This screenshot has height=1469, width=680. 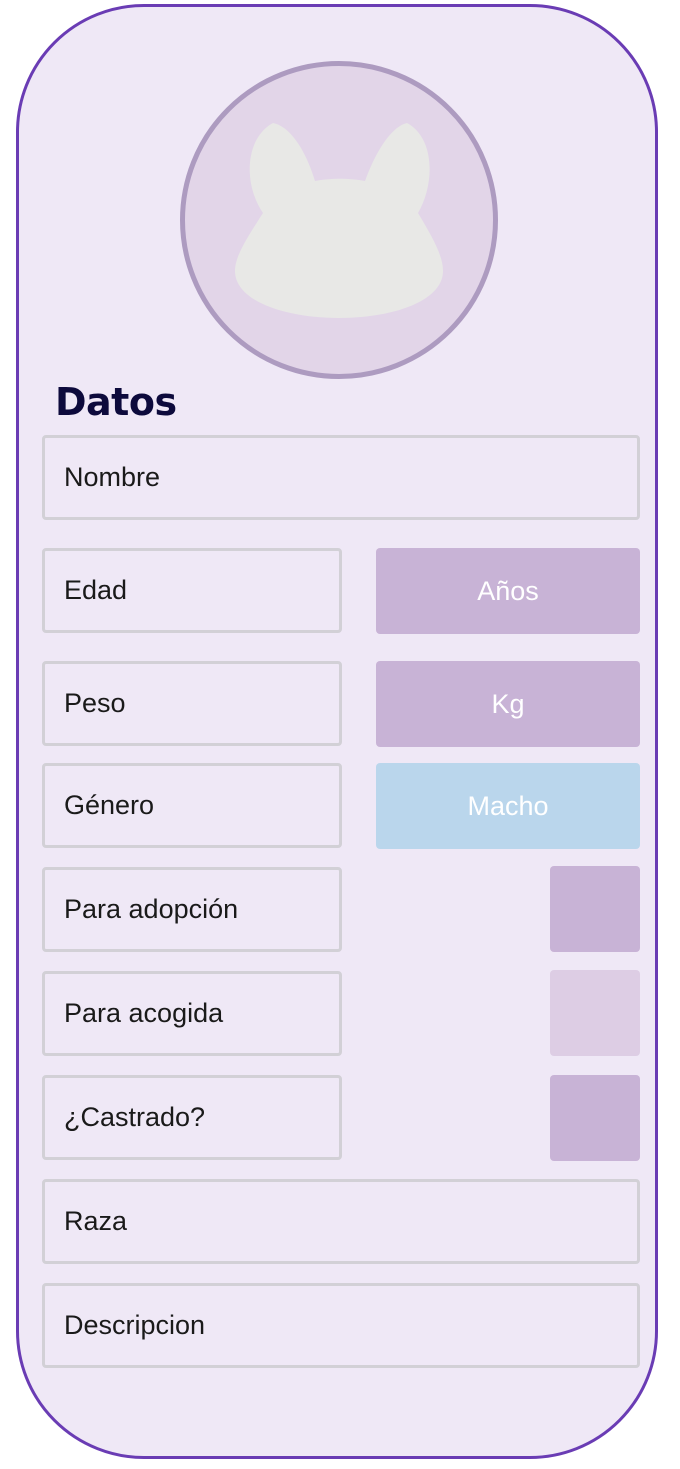 I want to click on genero-value: Macho, so click(x=508, y=805).